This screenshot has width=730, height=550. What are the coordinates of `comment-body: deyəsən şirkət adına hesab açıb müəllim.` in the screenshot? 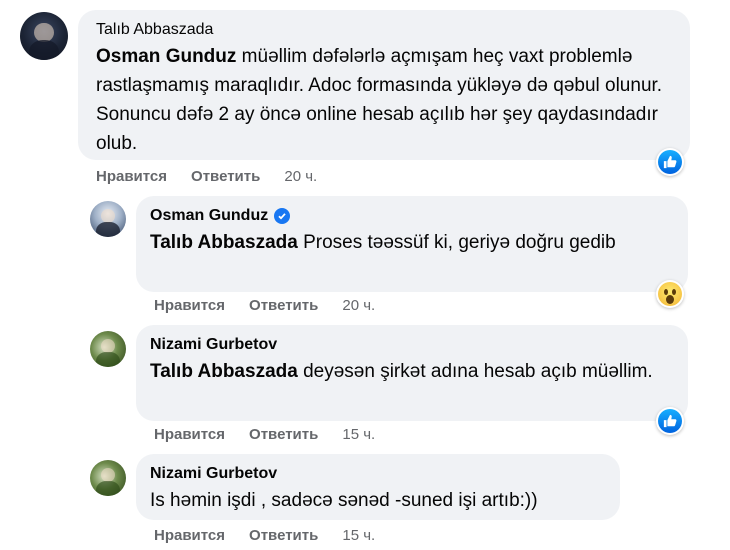 It's located at (475, 371).